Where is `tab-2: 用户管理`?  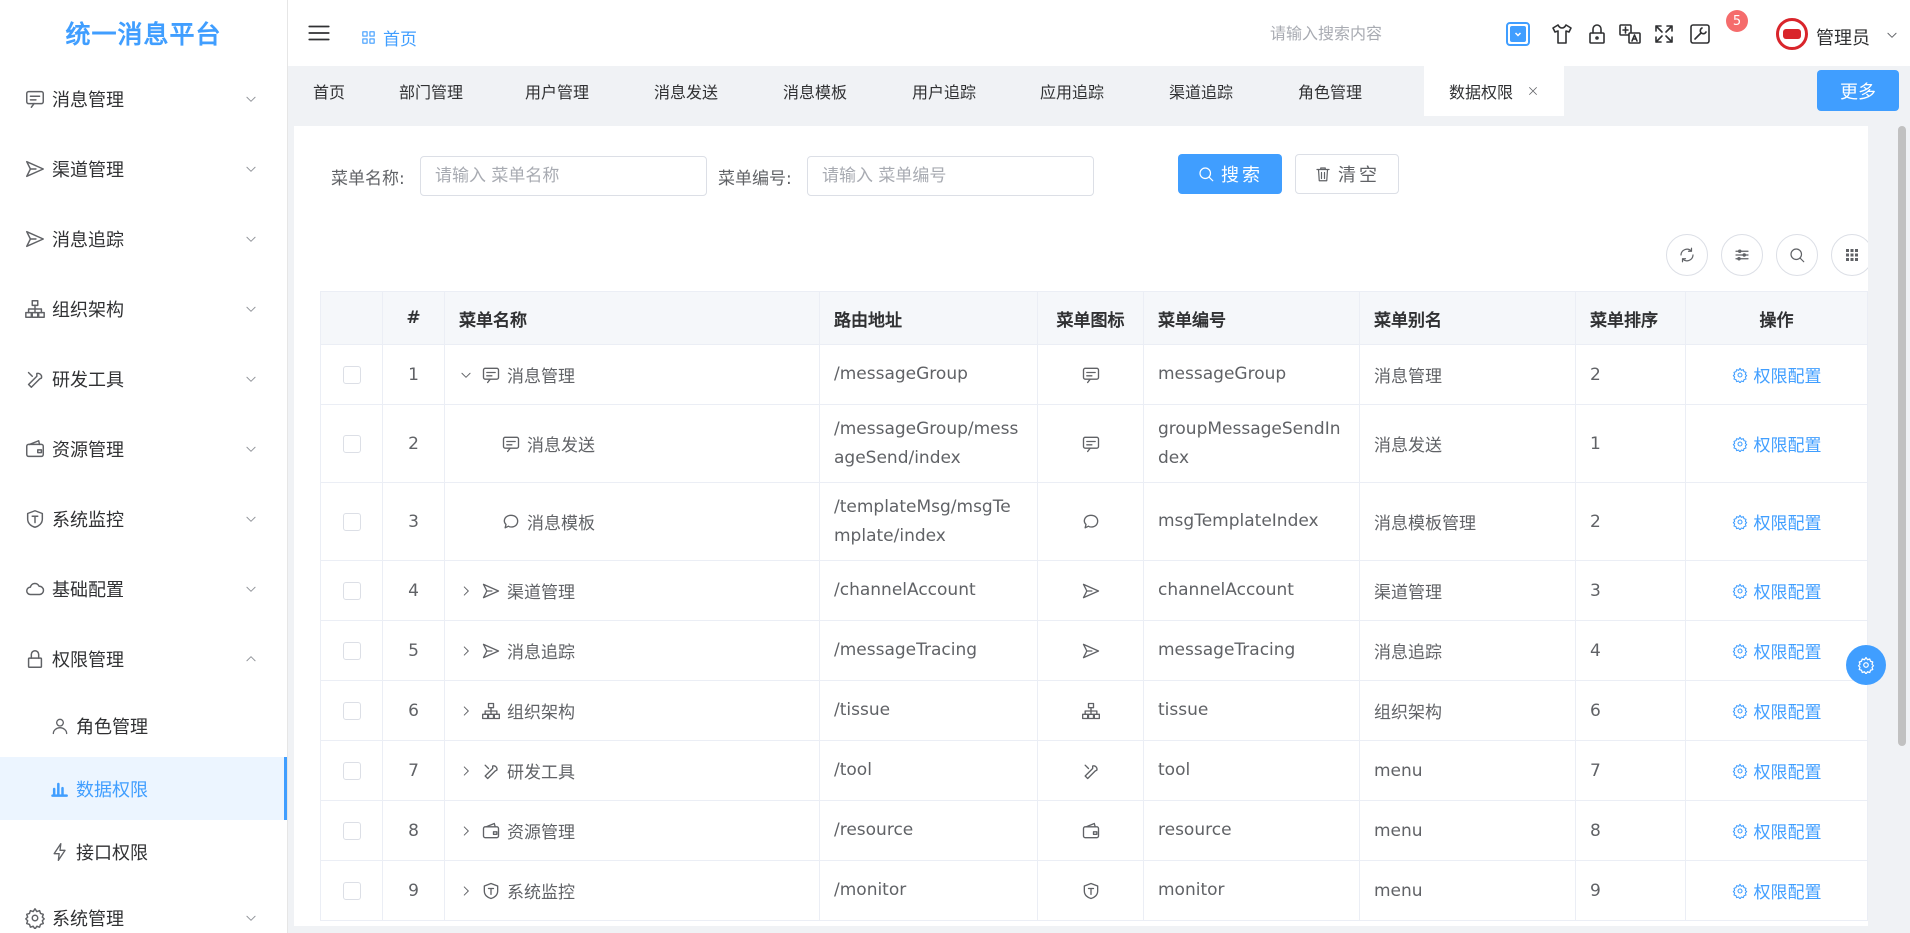 tab-2: 用户管理 is located at coordinates (557, 91).